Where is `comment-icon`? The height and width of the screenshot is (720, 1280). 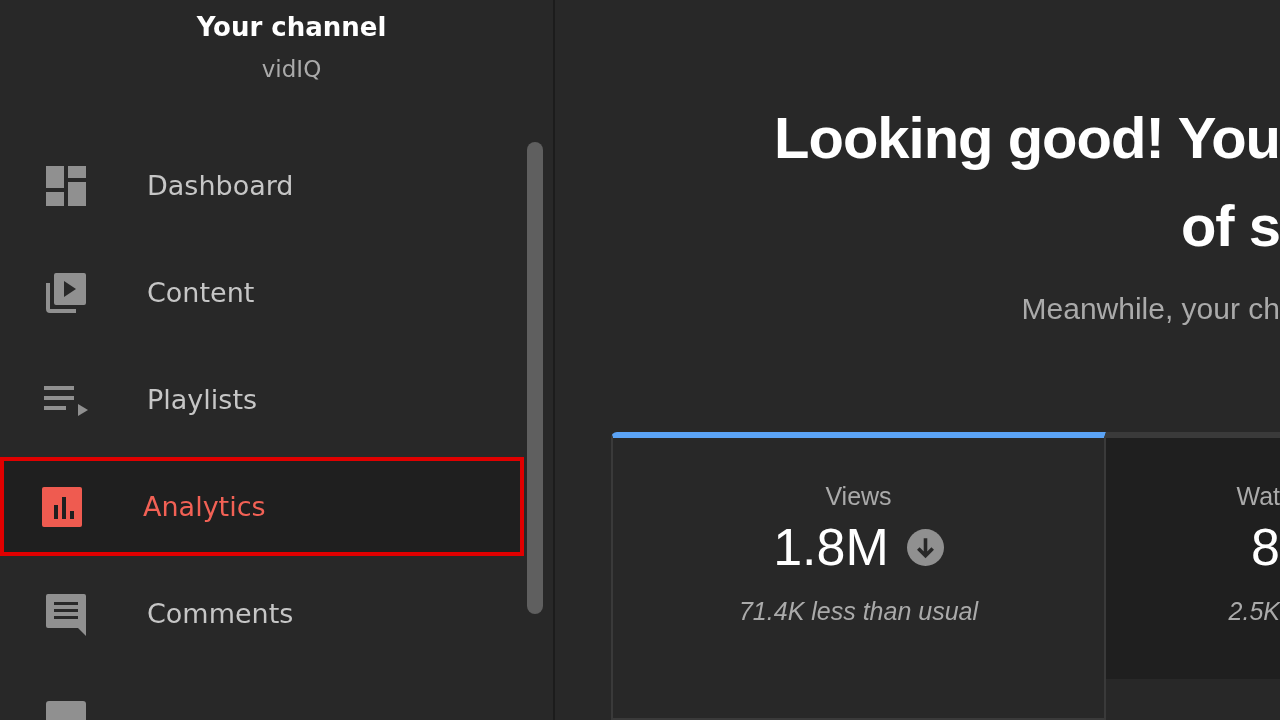 comment-icon is located at coordinates (66, 613).